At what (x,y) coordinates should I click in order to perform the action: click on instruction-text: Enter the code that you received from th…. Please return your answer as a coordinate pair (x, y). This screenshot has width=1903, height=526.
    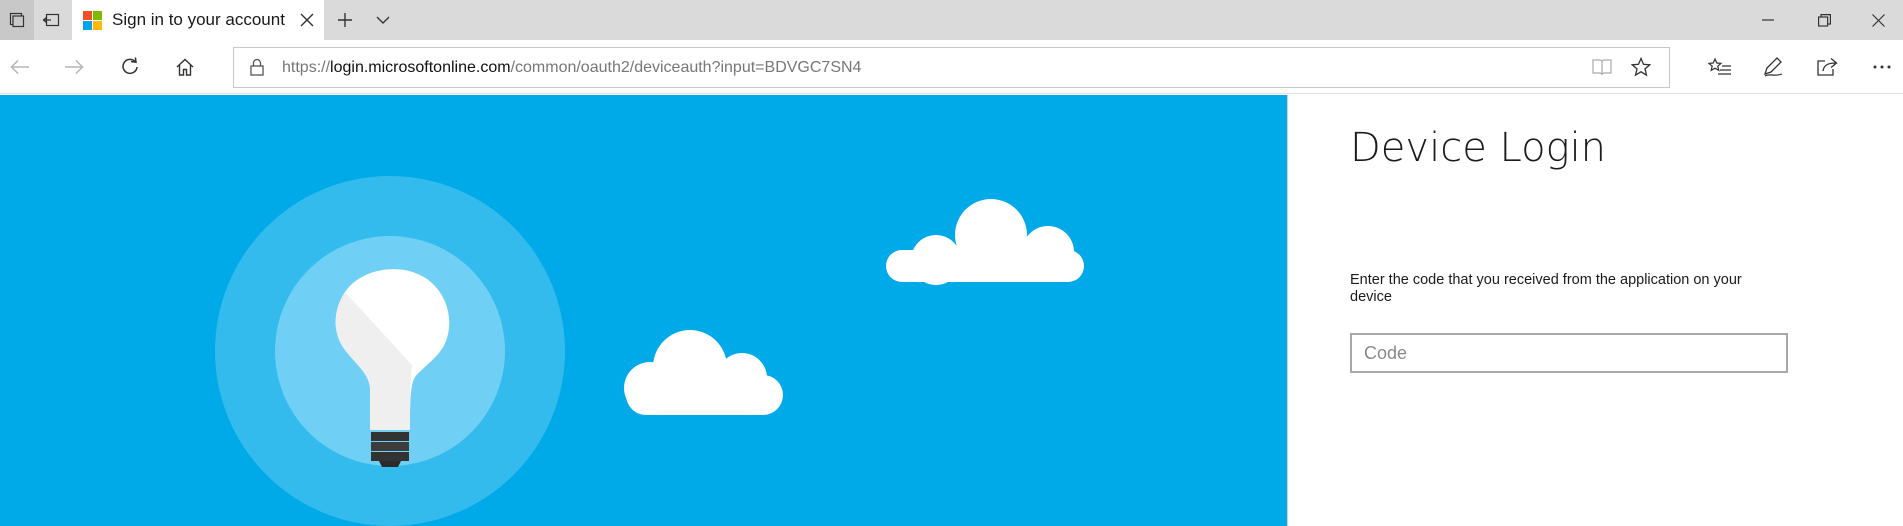
    Looking at the image, I should click on (1546, 288).